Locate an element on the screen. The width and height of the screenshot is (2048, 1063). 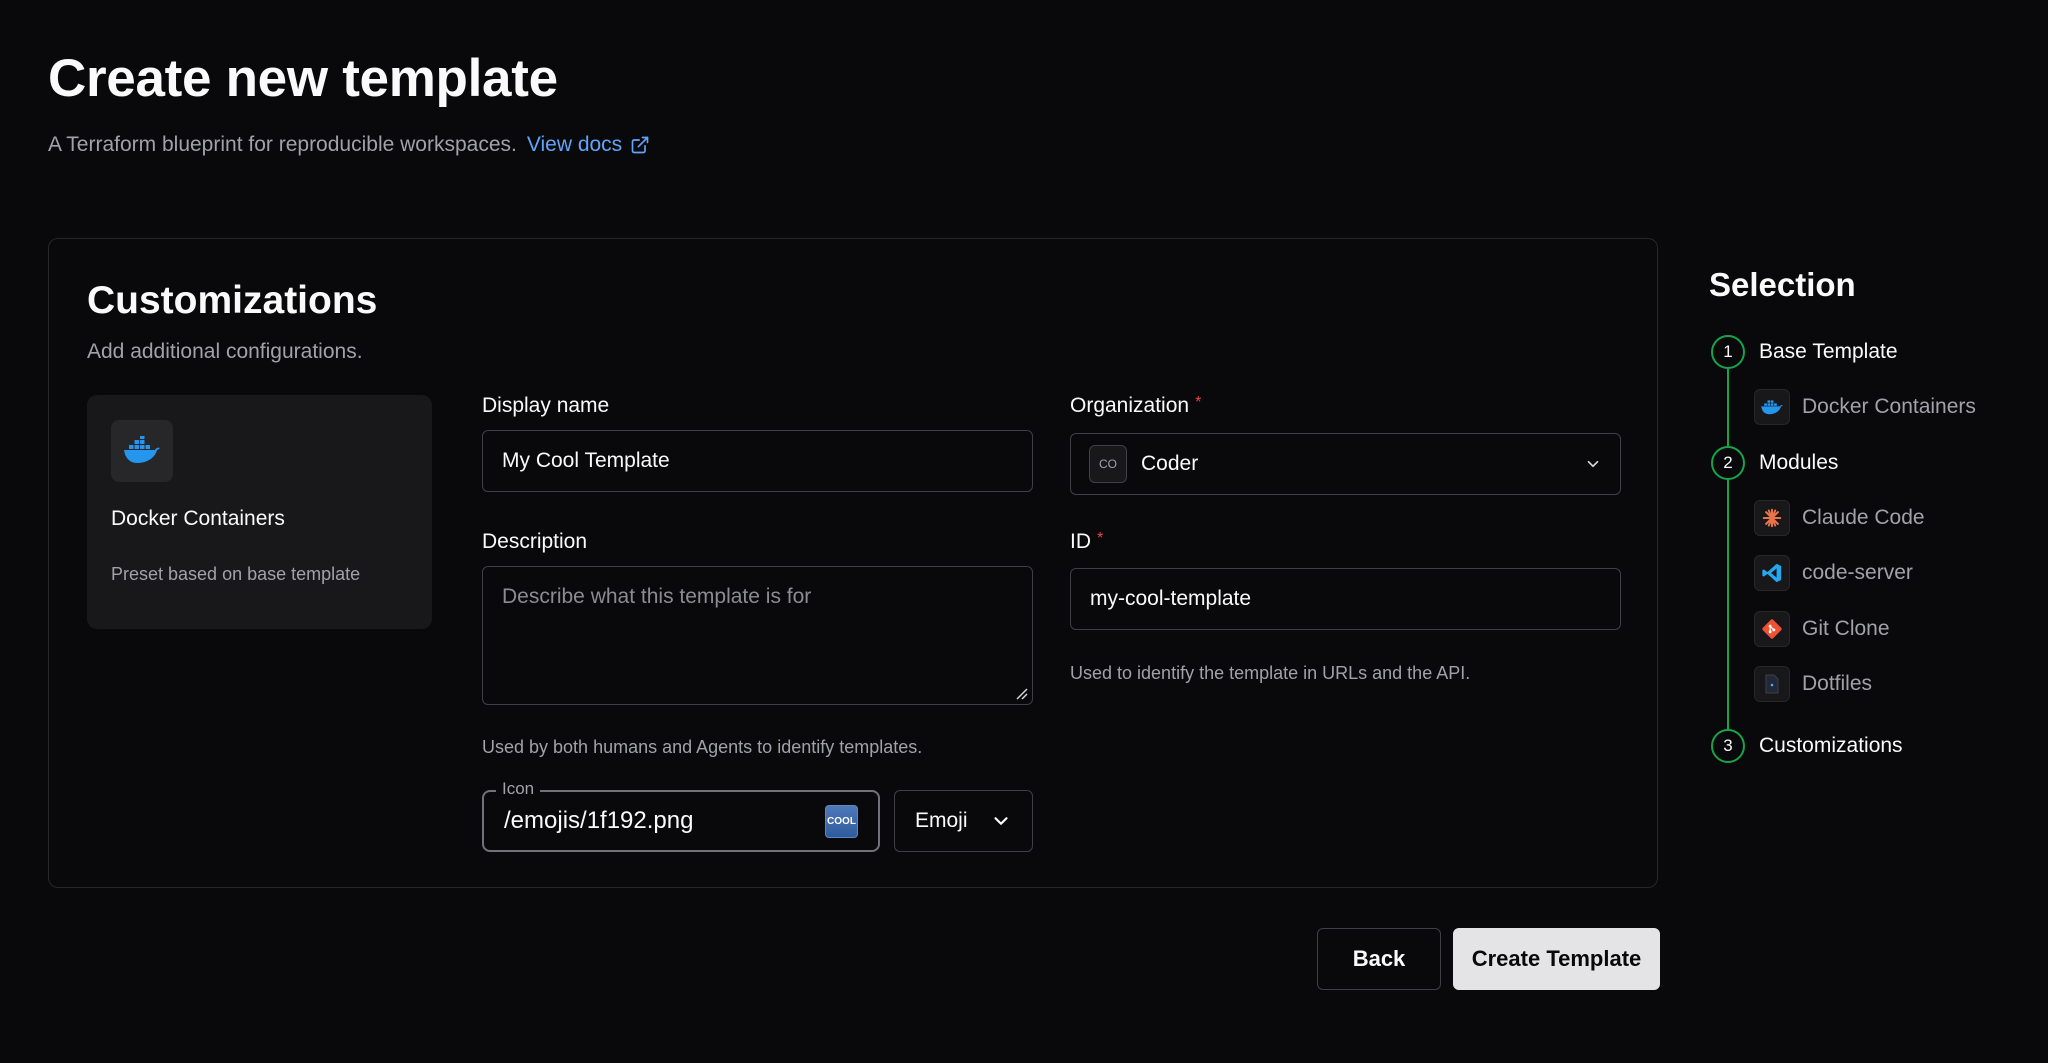
step-base-template: Base Template is located at coordinates (1828, 352).